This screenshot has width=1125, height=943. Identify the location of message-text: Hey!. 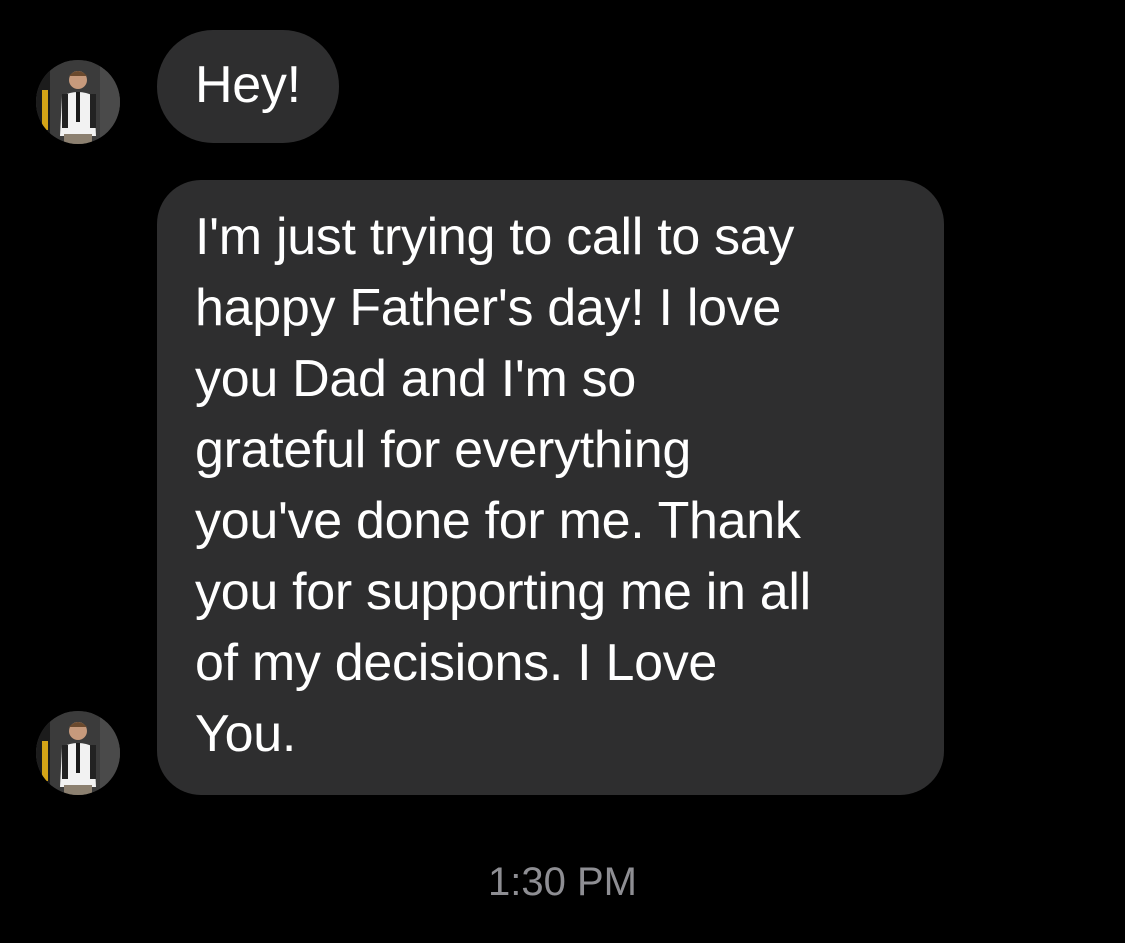
(248, 85).